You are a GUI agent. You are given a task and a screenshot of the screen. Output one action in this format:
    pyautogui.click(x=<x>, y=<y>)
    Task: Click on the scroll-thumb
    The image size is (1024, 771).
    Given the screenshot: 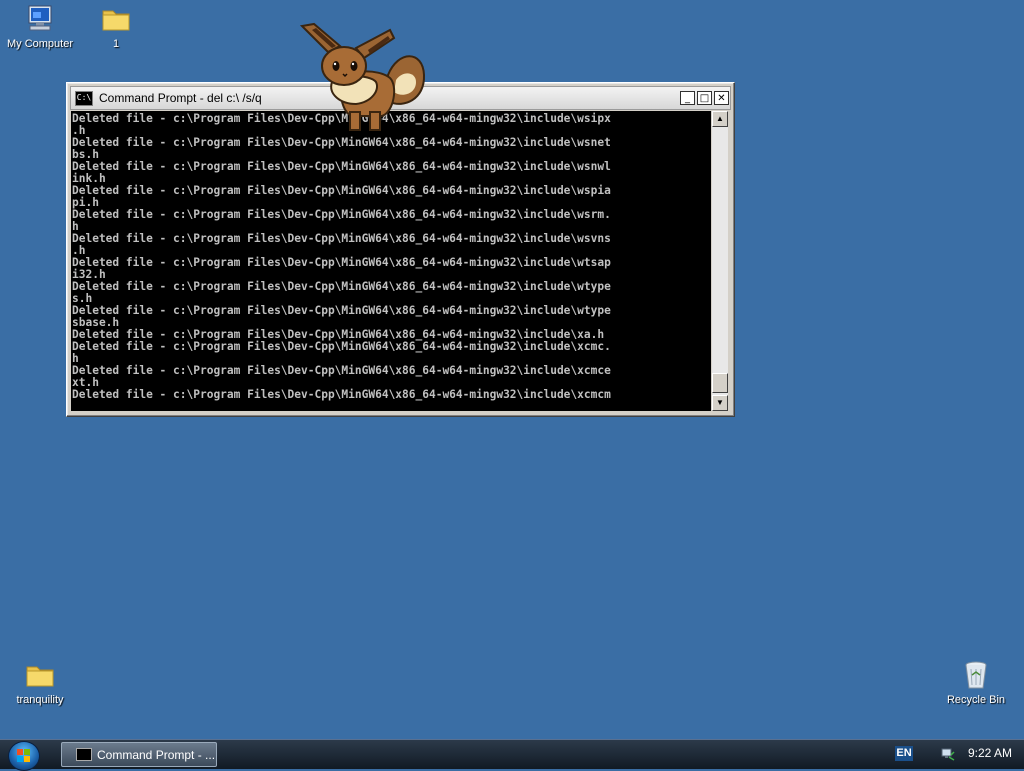 What is the action you would take?
    pyautogui.click(x=720, y=383)
    